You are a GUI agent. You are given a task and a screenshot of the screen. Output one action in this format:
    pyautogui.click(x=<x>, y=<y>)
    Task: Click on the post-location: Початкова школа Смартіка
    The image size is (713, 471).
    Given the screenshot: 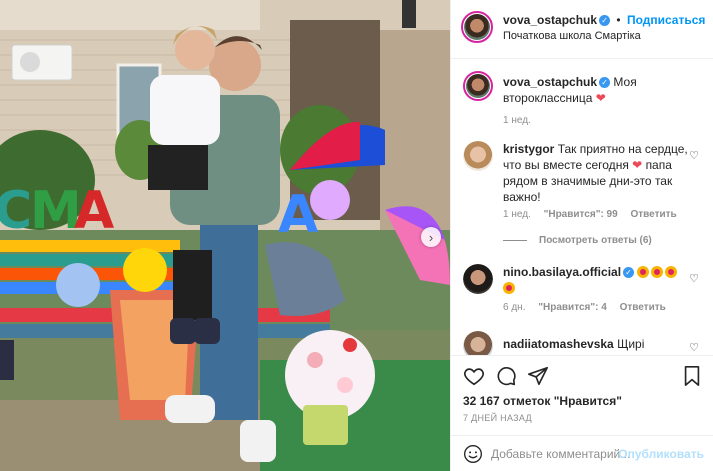 What is the action you would take?
    pyautogui.click(x=572, y=36)
    